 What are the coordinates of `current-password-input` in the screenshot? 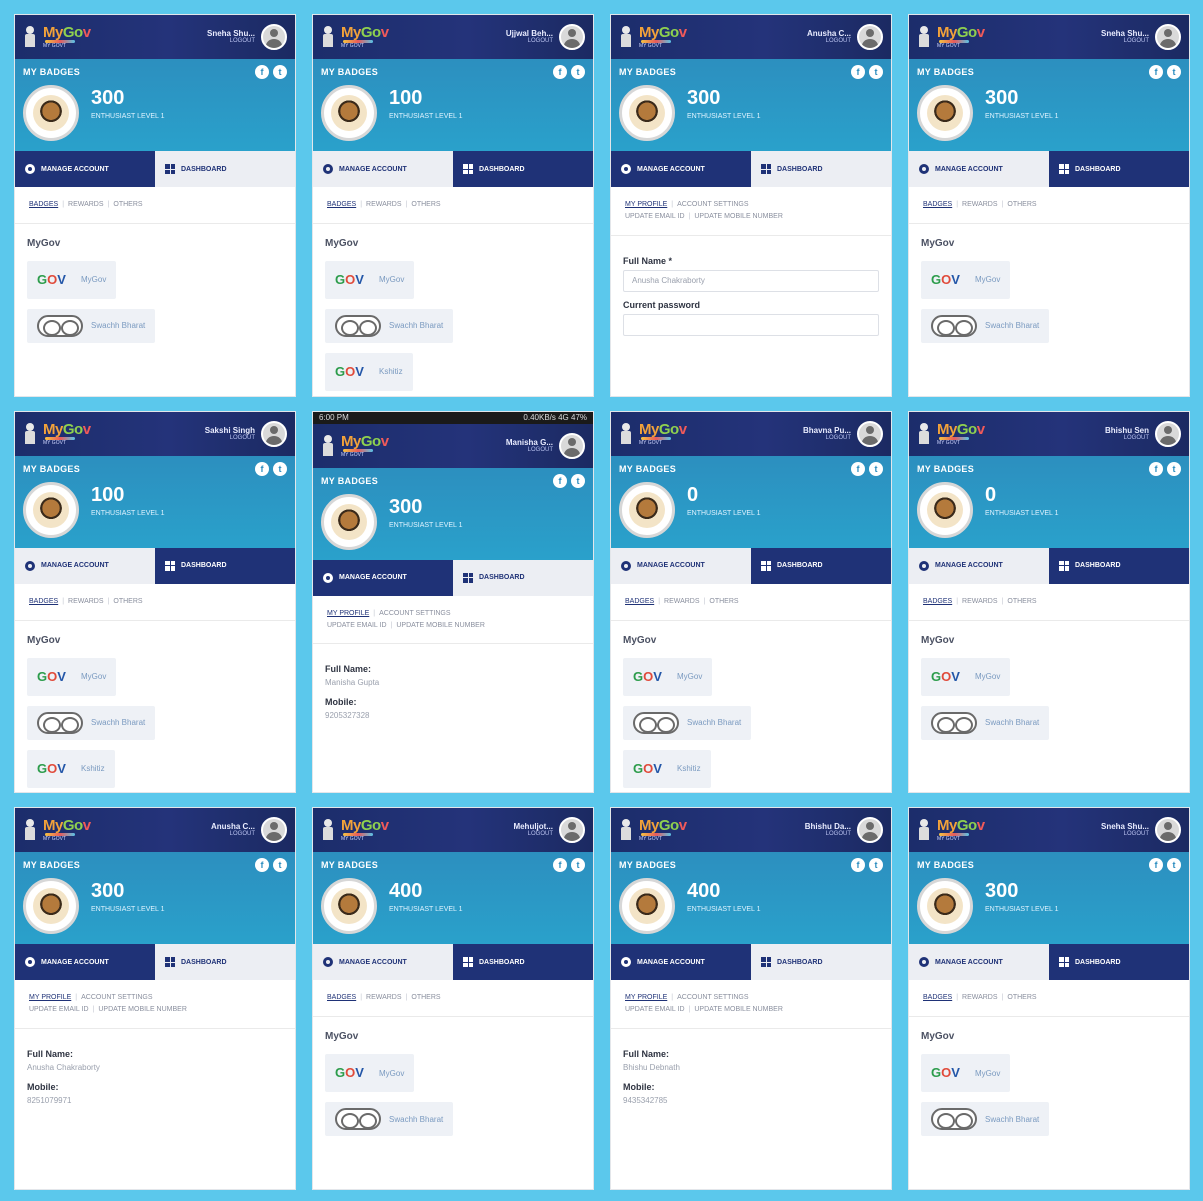 It's located at (751, 324).